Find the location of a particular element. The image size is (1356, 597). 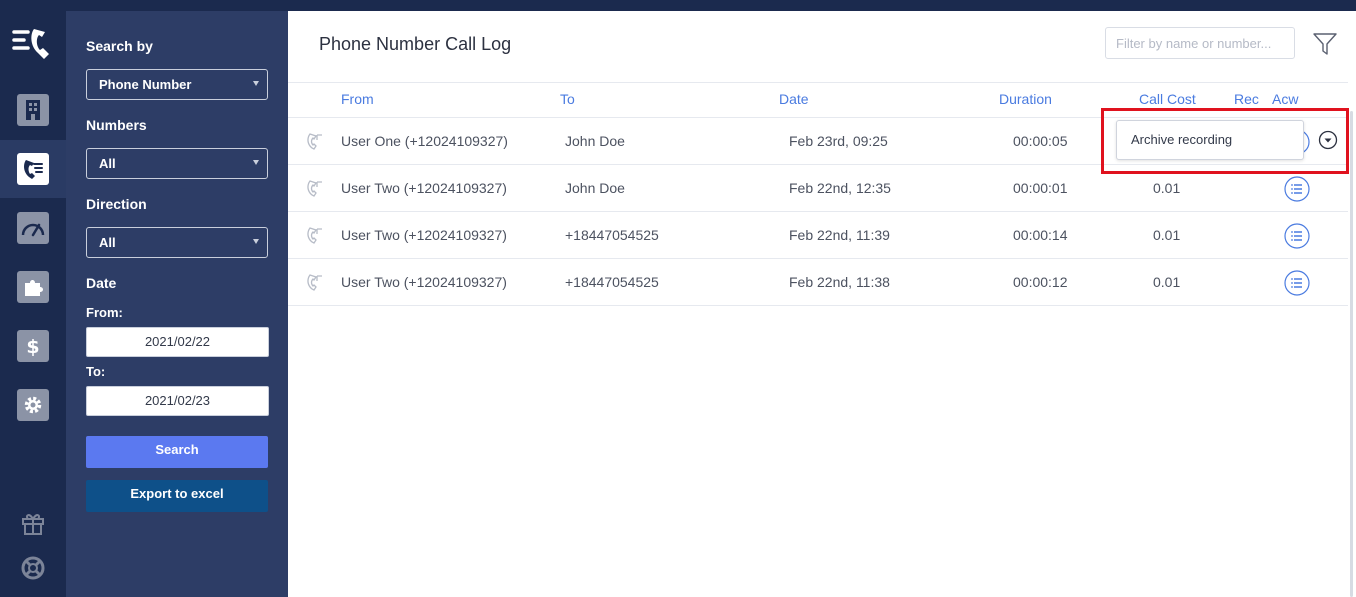

from-label: From: is located at coordinates (104, 312).